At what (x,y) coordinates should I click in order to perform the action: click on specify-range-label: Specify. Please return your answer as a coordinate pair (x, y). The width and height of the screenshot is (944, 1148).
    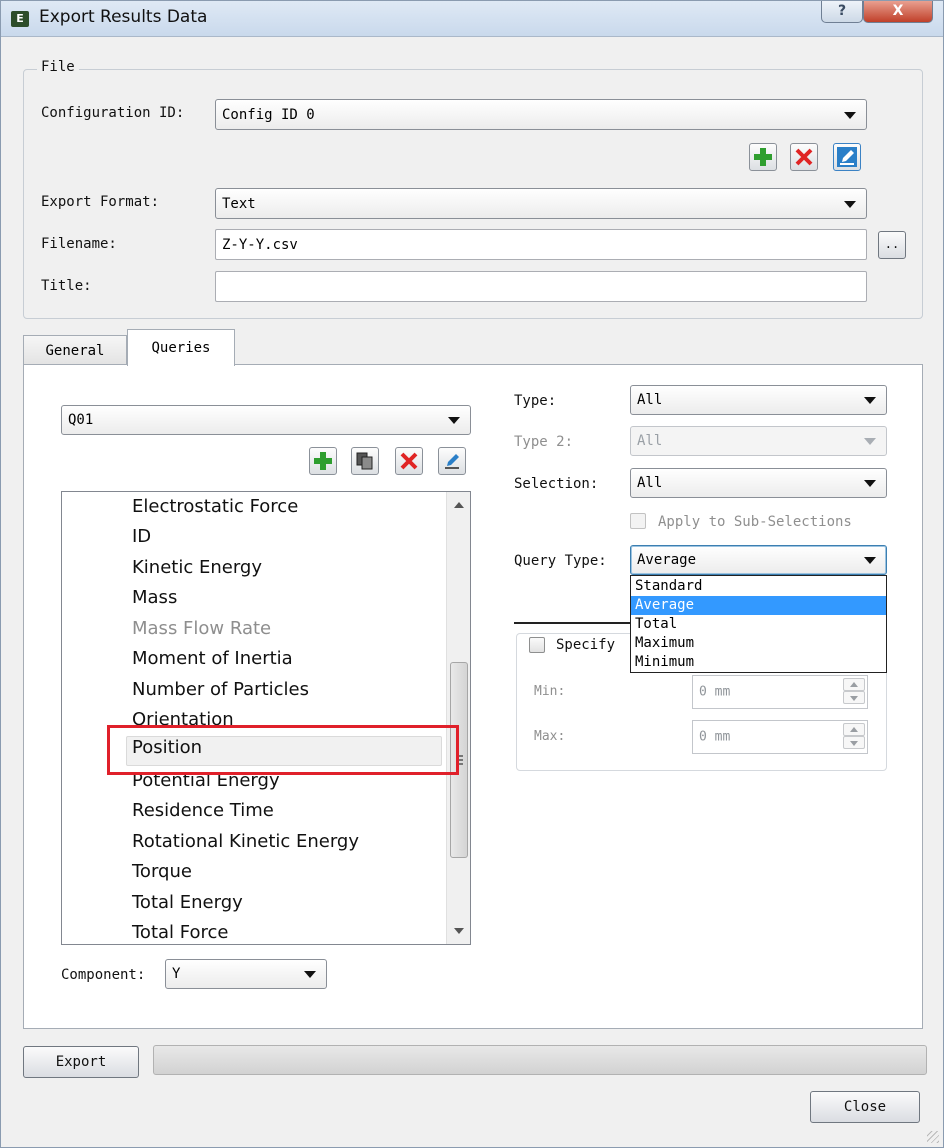
    Looking at the image, I should click on (586, 645).